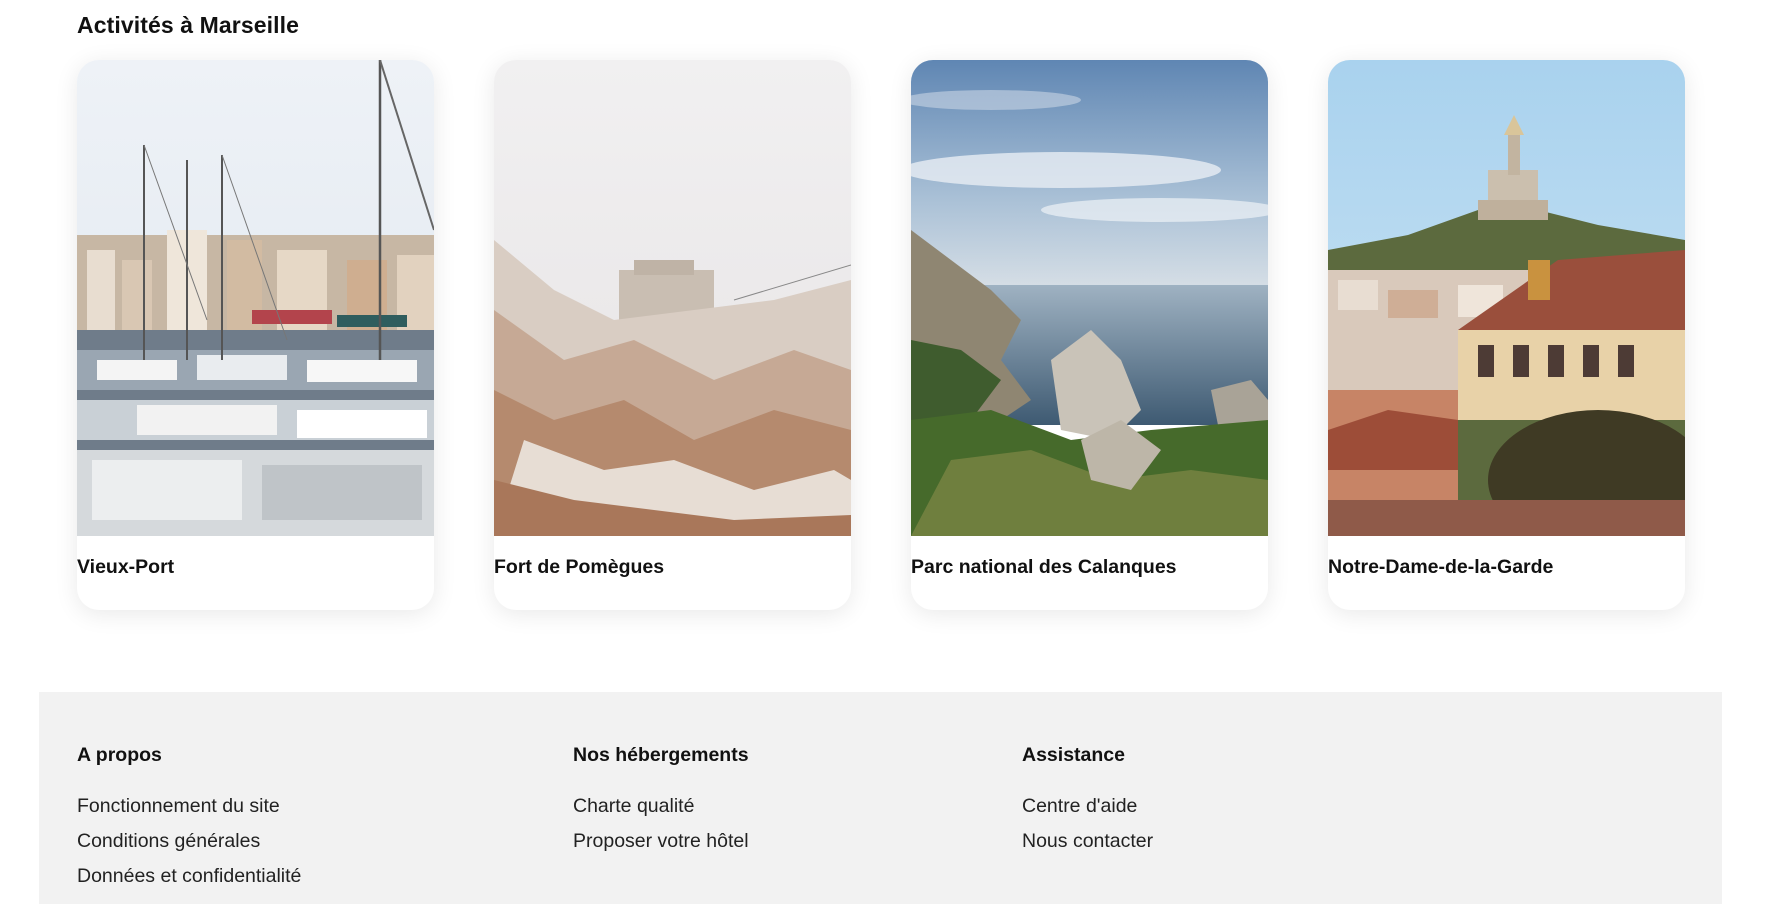 This screenshot has width=1773, height=904. Describe the element at coordinates (119, 755) in the screenshot. I see `footer-heading: A propos` at that location.